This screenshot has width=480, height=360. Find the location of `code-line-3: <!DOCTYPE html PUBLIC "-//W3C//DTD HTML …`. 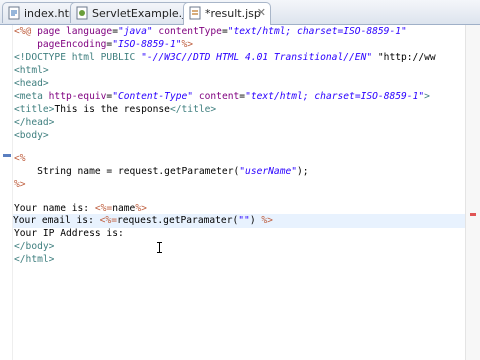

code-line-3: <!DOCTYPE html PUBLIC "-//W3C//DTD HTML … is located at coordinates (225, 57).